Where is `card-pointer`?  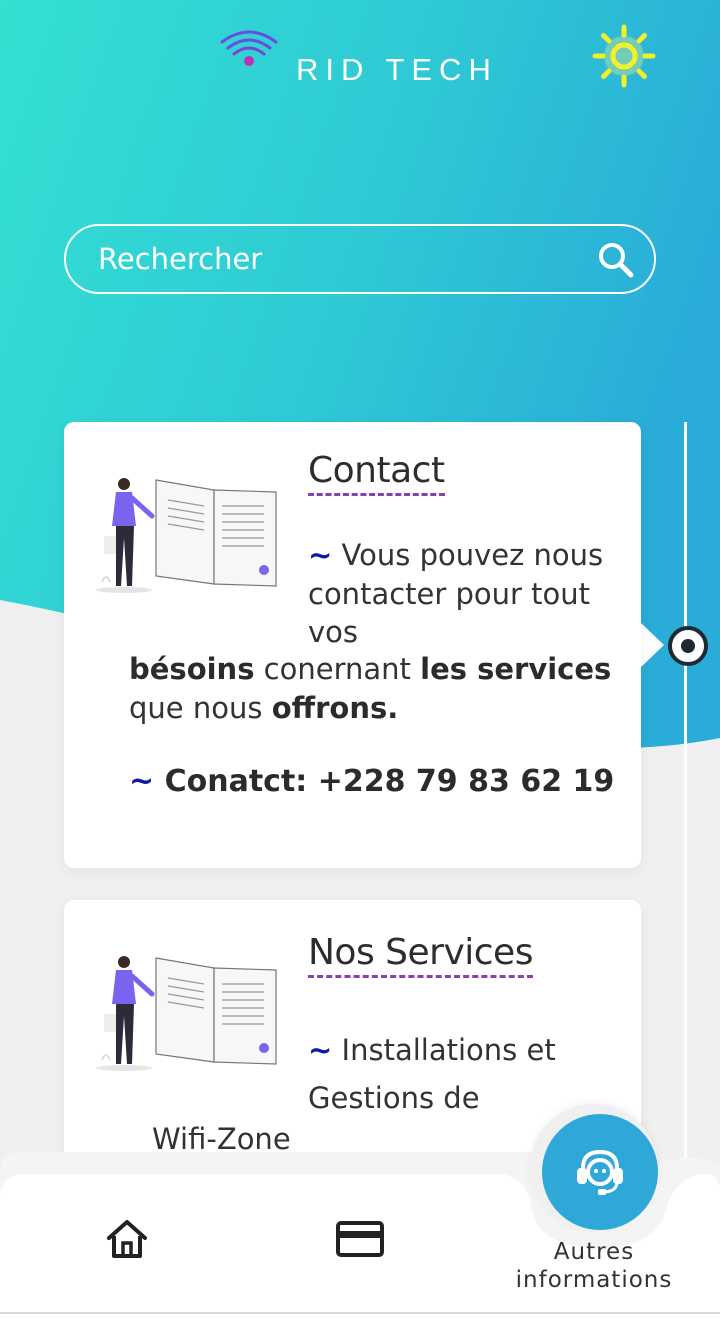
card-pointer is located at coordinates (652, 645).